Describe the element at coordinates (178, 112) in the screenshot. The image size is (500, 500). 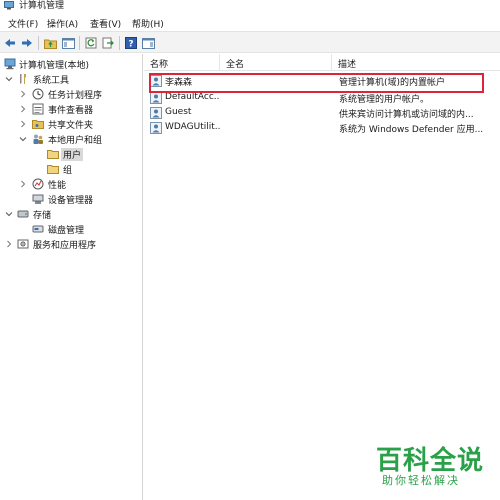
I see `user-name: Guest` at that location.